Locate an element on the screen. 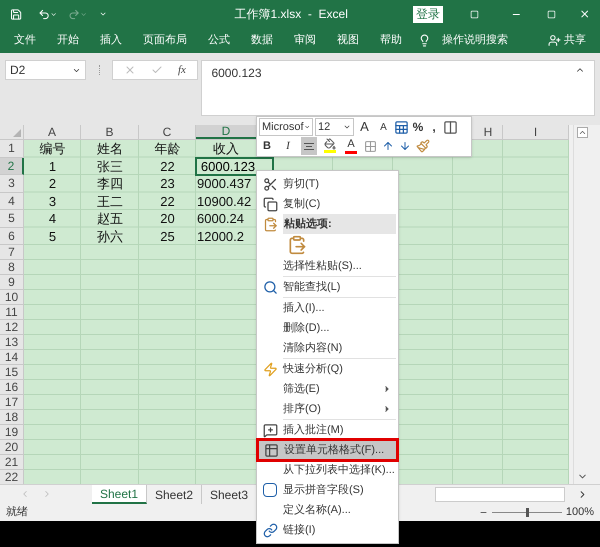  menu-item: 剪切(T) is located at coordinates (327, 184).